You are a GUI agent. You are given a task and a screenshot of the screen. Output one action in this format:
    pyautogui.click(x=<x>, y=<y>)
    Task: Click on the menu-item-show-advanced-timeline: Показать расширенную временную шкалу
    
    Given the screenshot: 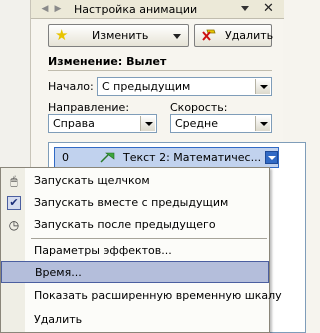 What is the action you would take?
    pyautogui.click(x=141, y=296)
    